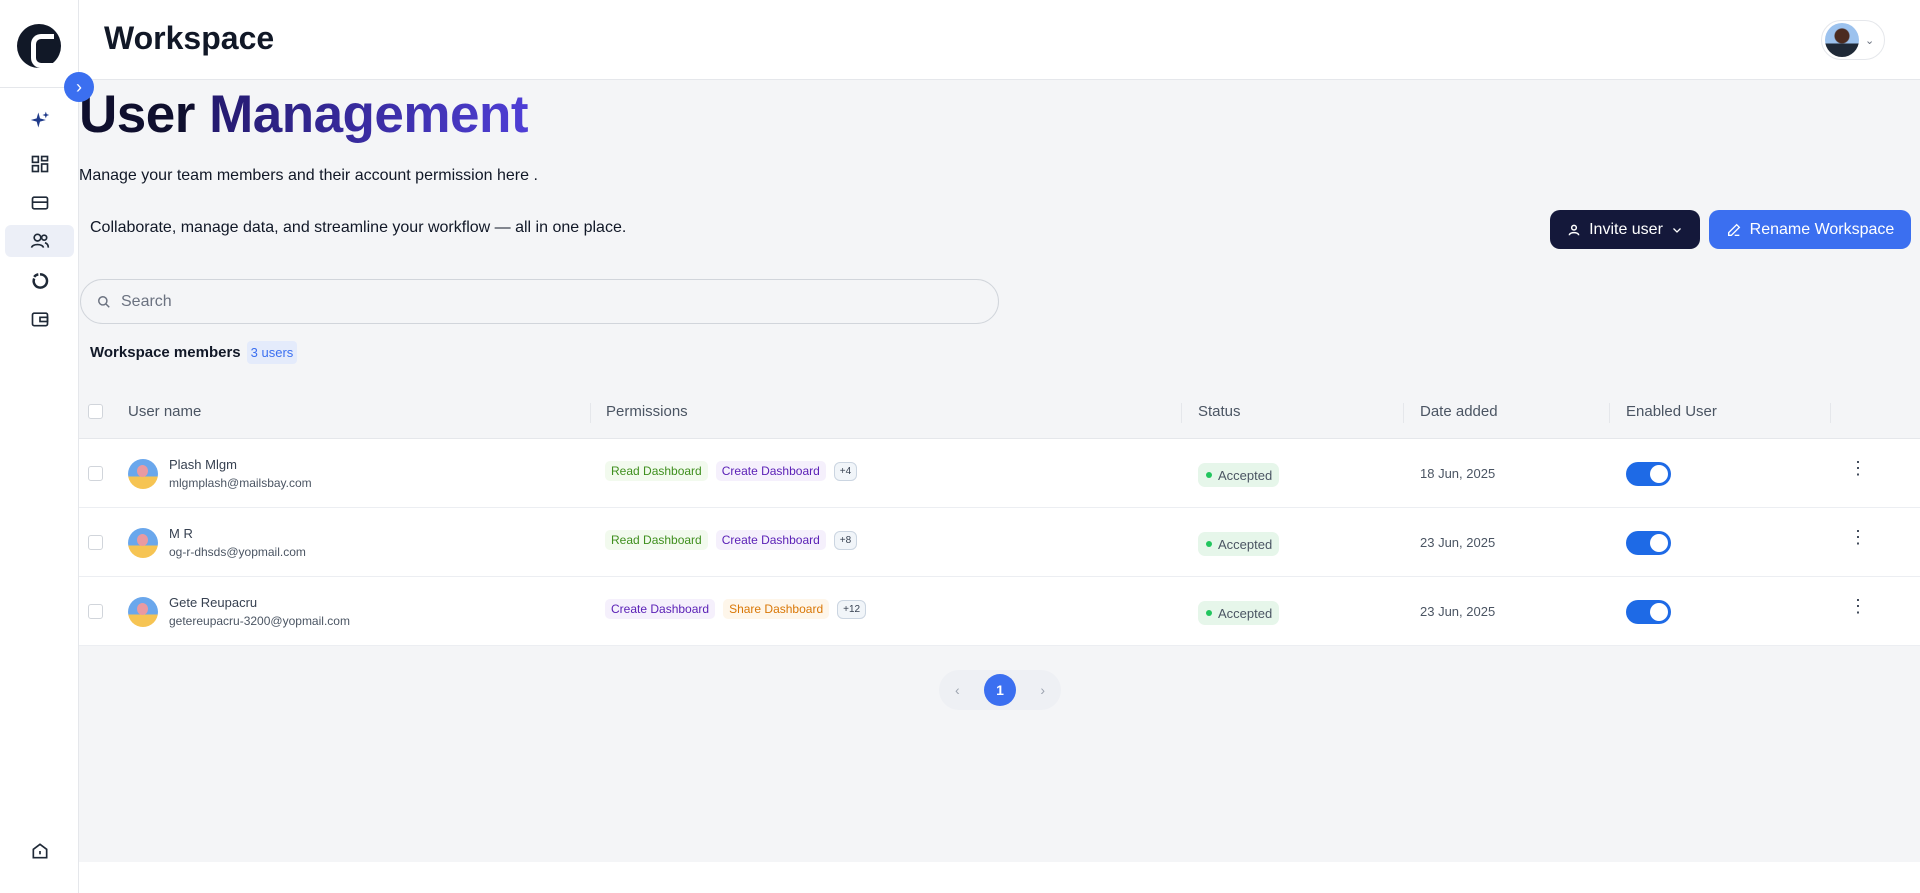  What do you see at coordinates (957, 690) in the screenshot?
I see `prev-page-button: ‹` at bounding box center [957, 690].